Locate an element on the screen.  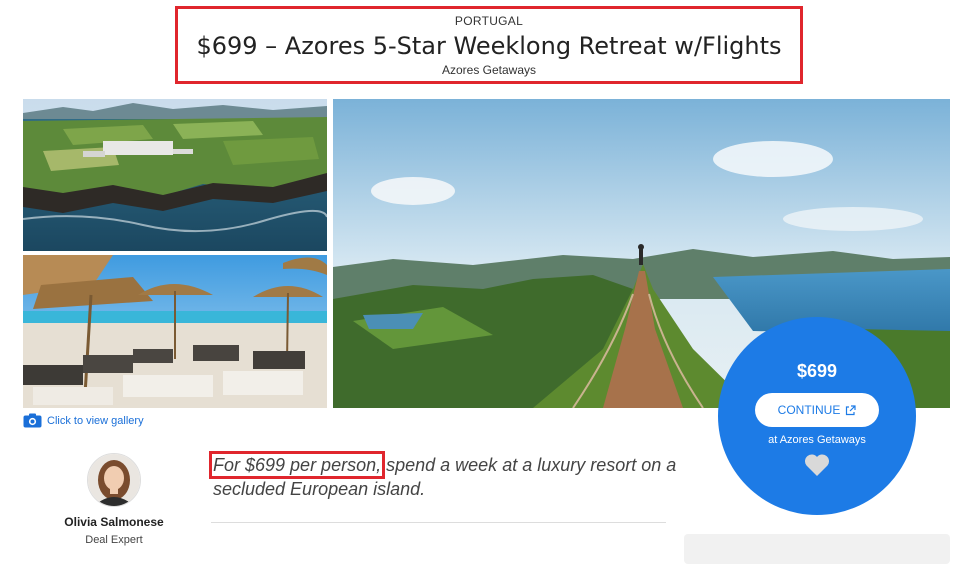
price-highlight: For $699 per person, is located at coordinates (297, 465).